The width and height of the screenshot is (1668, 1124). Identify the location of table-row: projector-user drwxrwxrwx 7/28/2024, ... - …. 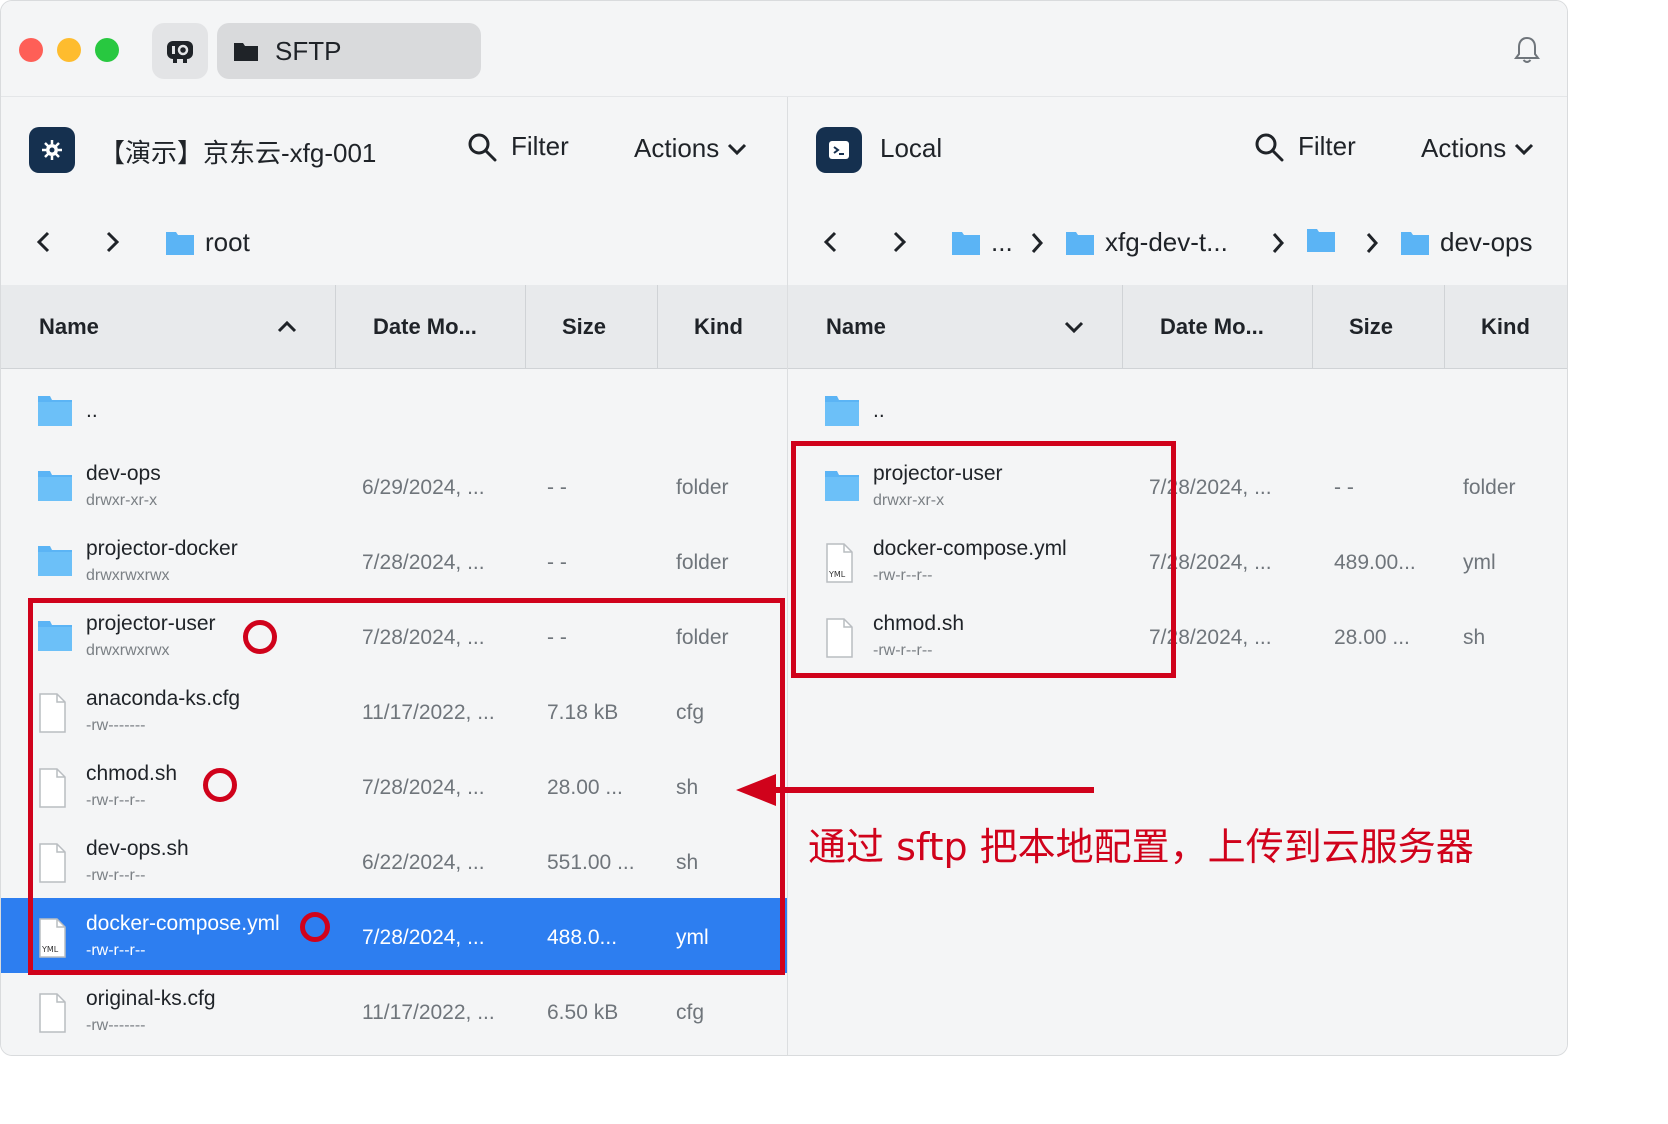
(394, 635).